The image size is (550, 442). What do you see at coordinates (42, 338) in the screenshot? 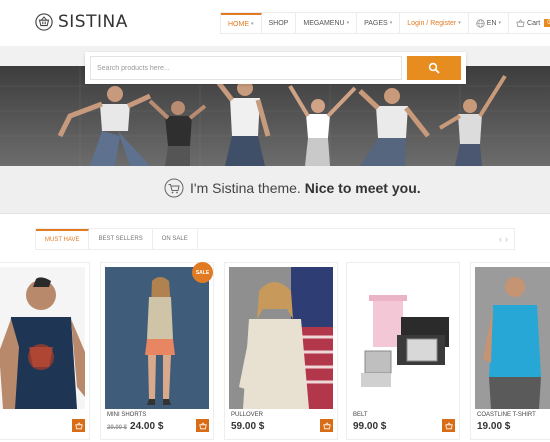
I see `product-image-tshirt-man` at bounding box center [42, 338].